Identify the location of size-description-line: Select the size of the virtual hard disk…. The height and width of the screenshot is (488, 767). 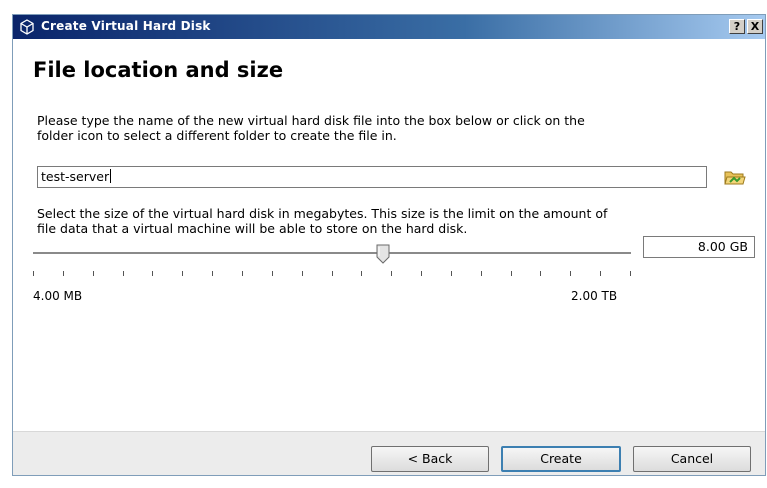
(322, 213).